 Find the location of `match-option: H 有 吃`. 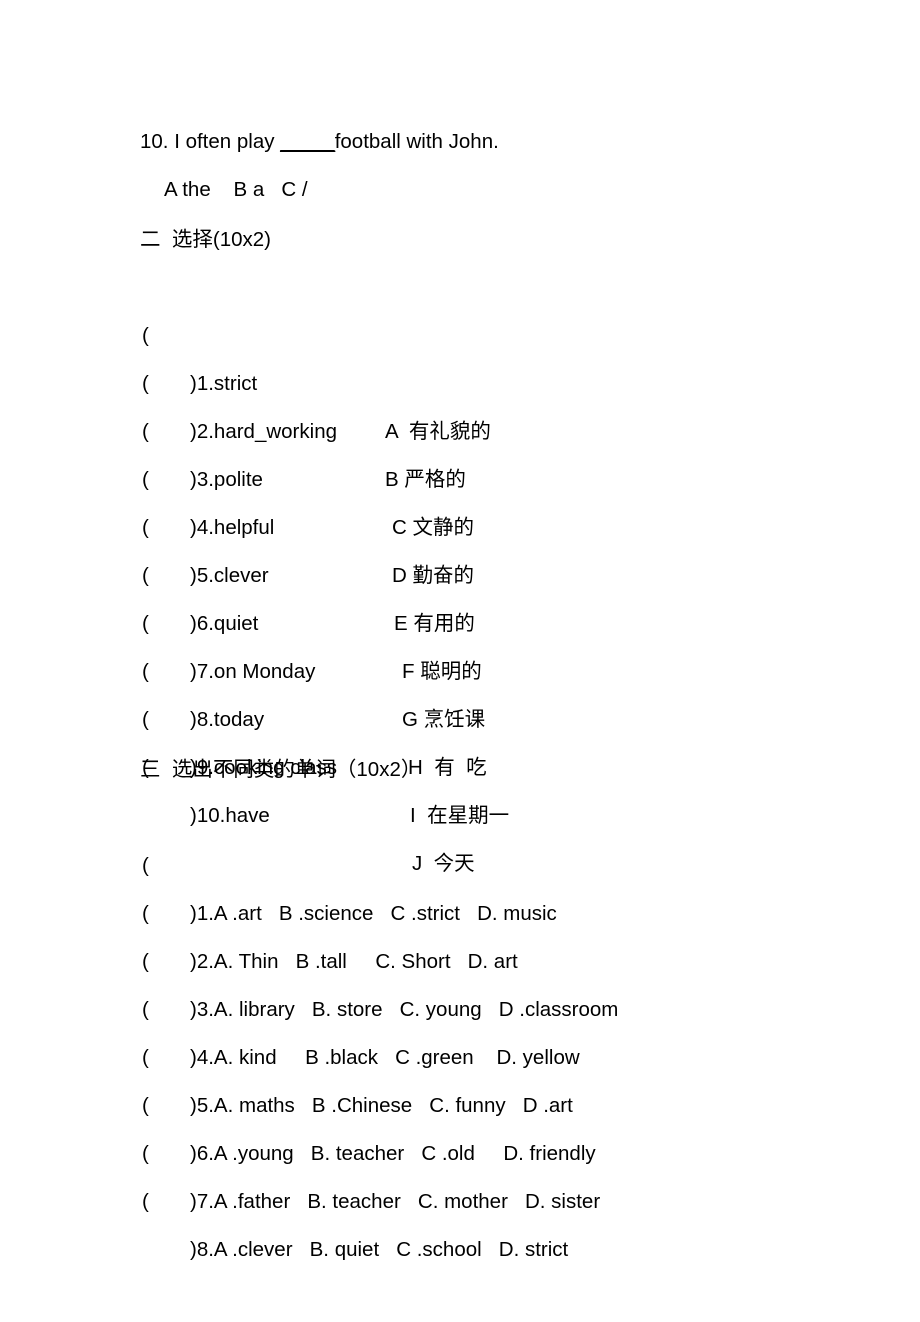

match-option: H 有 吃 is located at coordinates (447, 767).